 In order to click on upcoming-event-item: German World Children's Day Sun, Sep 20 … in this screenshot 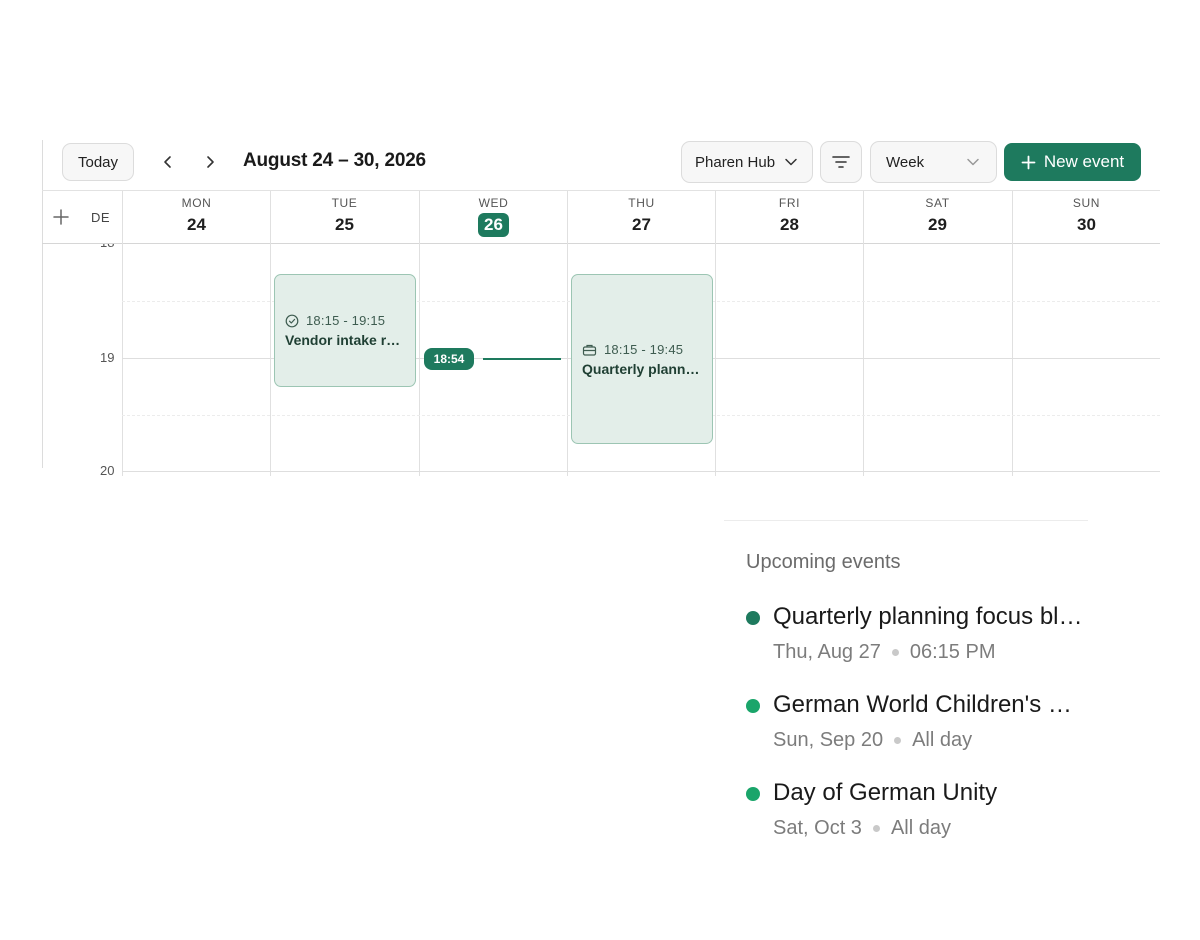, I will do `click(917, 726)`.